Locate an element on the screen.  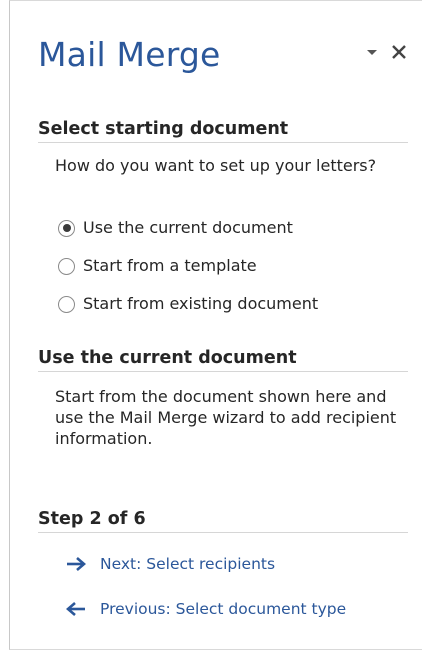
next-link-label: Next: Select recipients is located at coordinates (188, 564).